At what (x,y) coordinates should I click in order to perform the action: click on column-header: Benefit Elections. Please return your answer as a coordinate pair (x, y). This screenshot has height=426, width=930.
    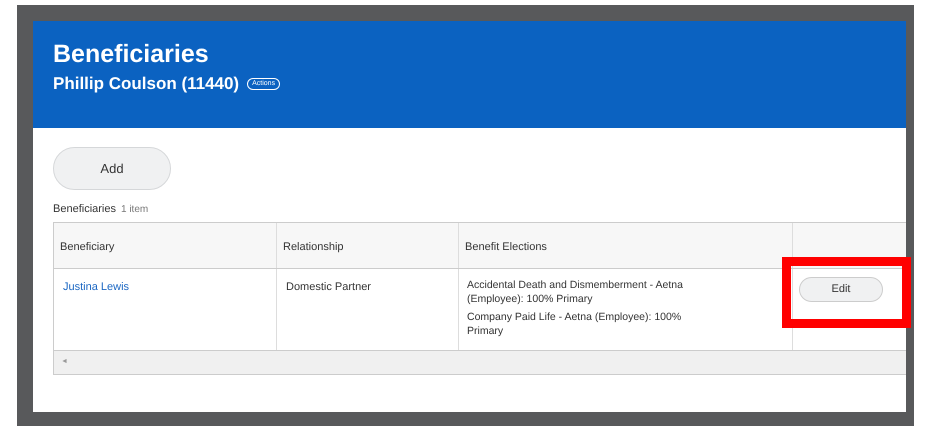
    Looking at the image, I should click on (626, 245).